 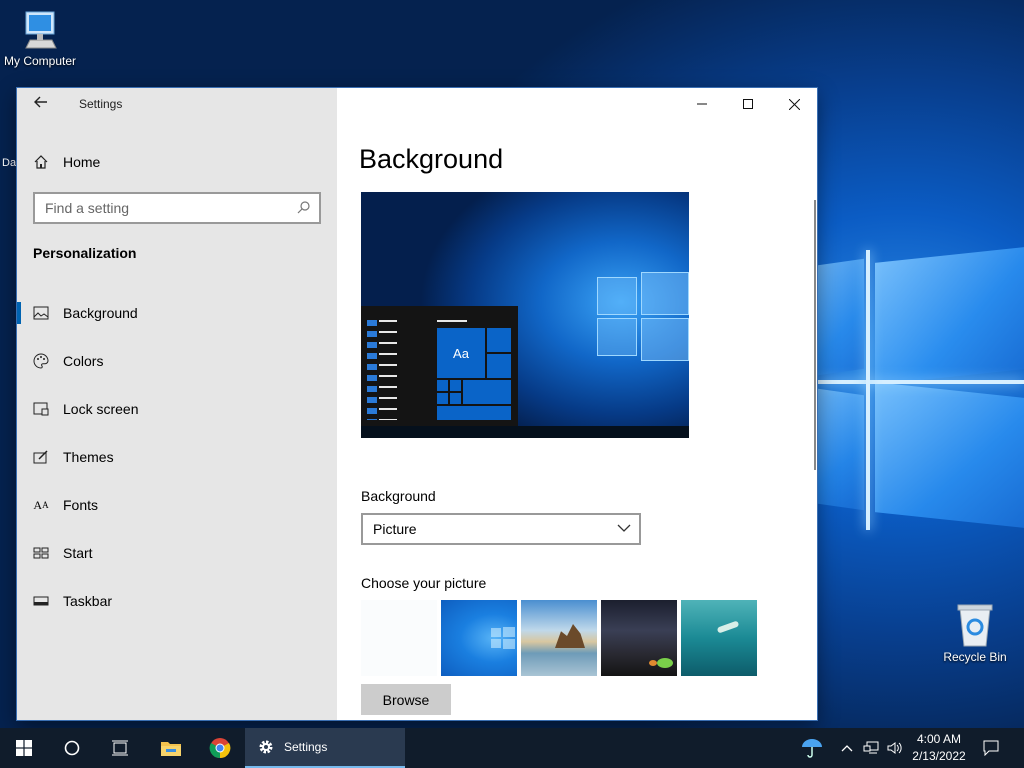 I want to click on maximize-button, so click(x=748, y=104).